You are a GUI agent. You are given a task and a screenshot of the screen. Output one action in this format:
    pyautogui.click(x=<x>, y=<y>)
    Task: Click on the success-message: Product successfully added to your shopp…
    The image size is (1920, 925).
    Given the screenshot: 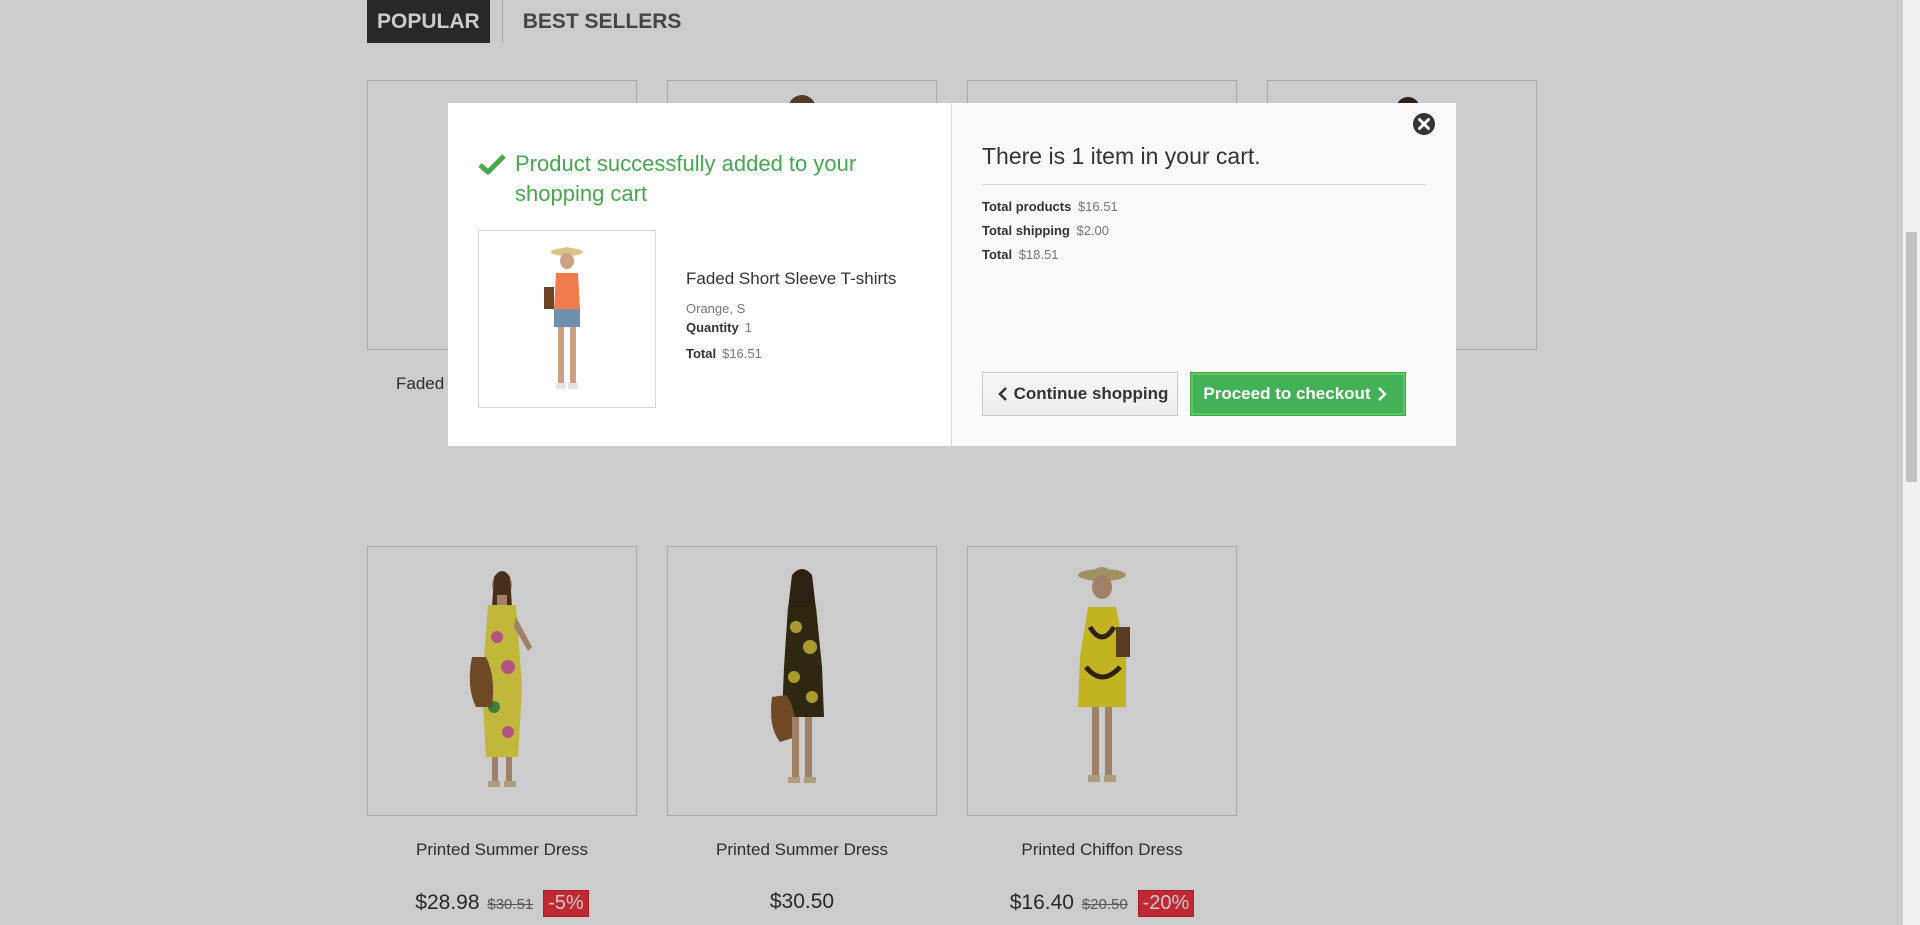 What is the action you would take?
    pyautogui.click(x=676, y=179)
    